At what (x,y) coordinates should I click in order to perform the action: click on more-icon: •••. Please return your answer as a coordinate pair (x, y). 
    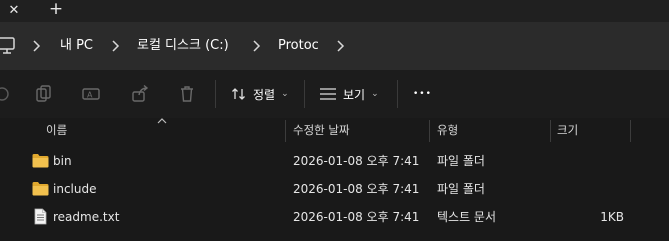
    Looking at the image, I should click on (422, 94).